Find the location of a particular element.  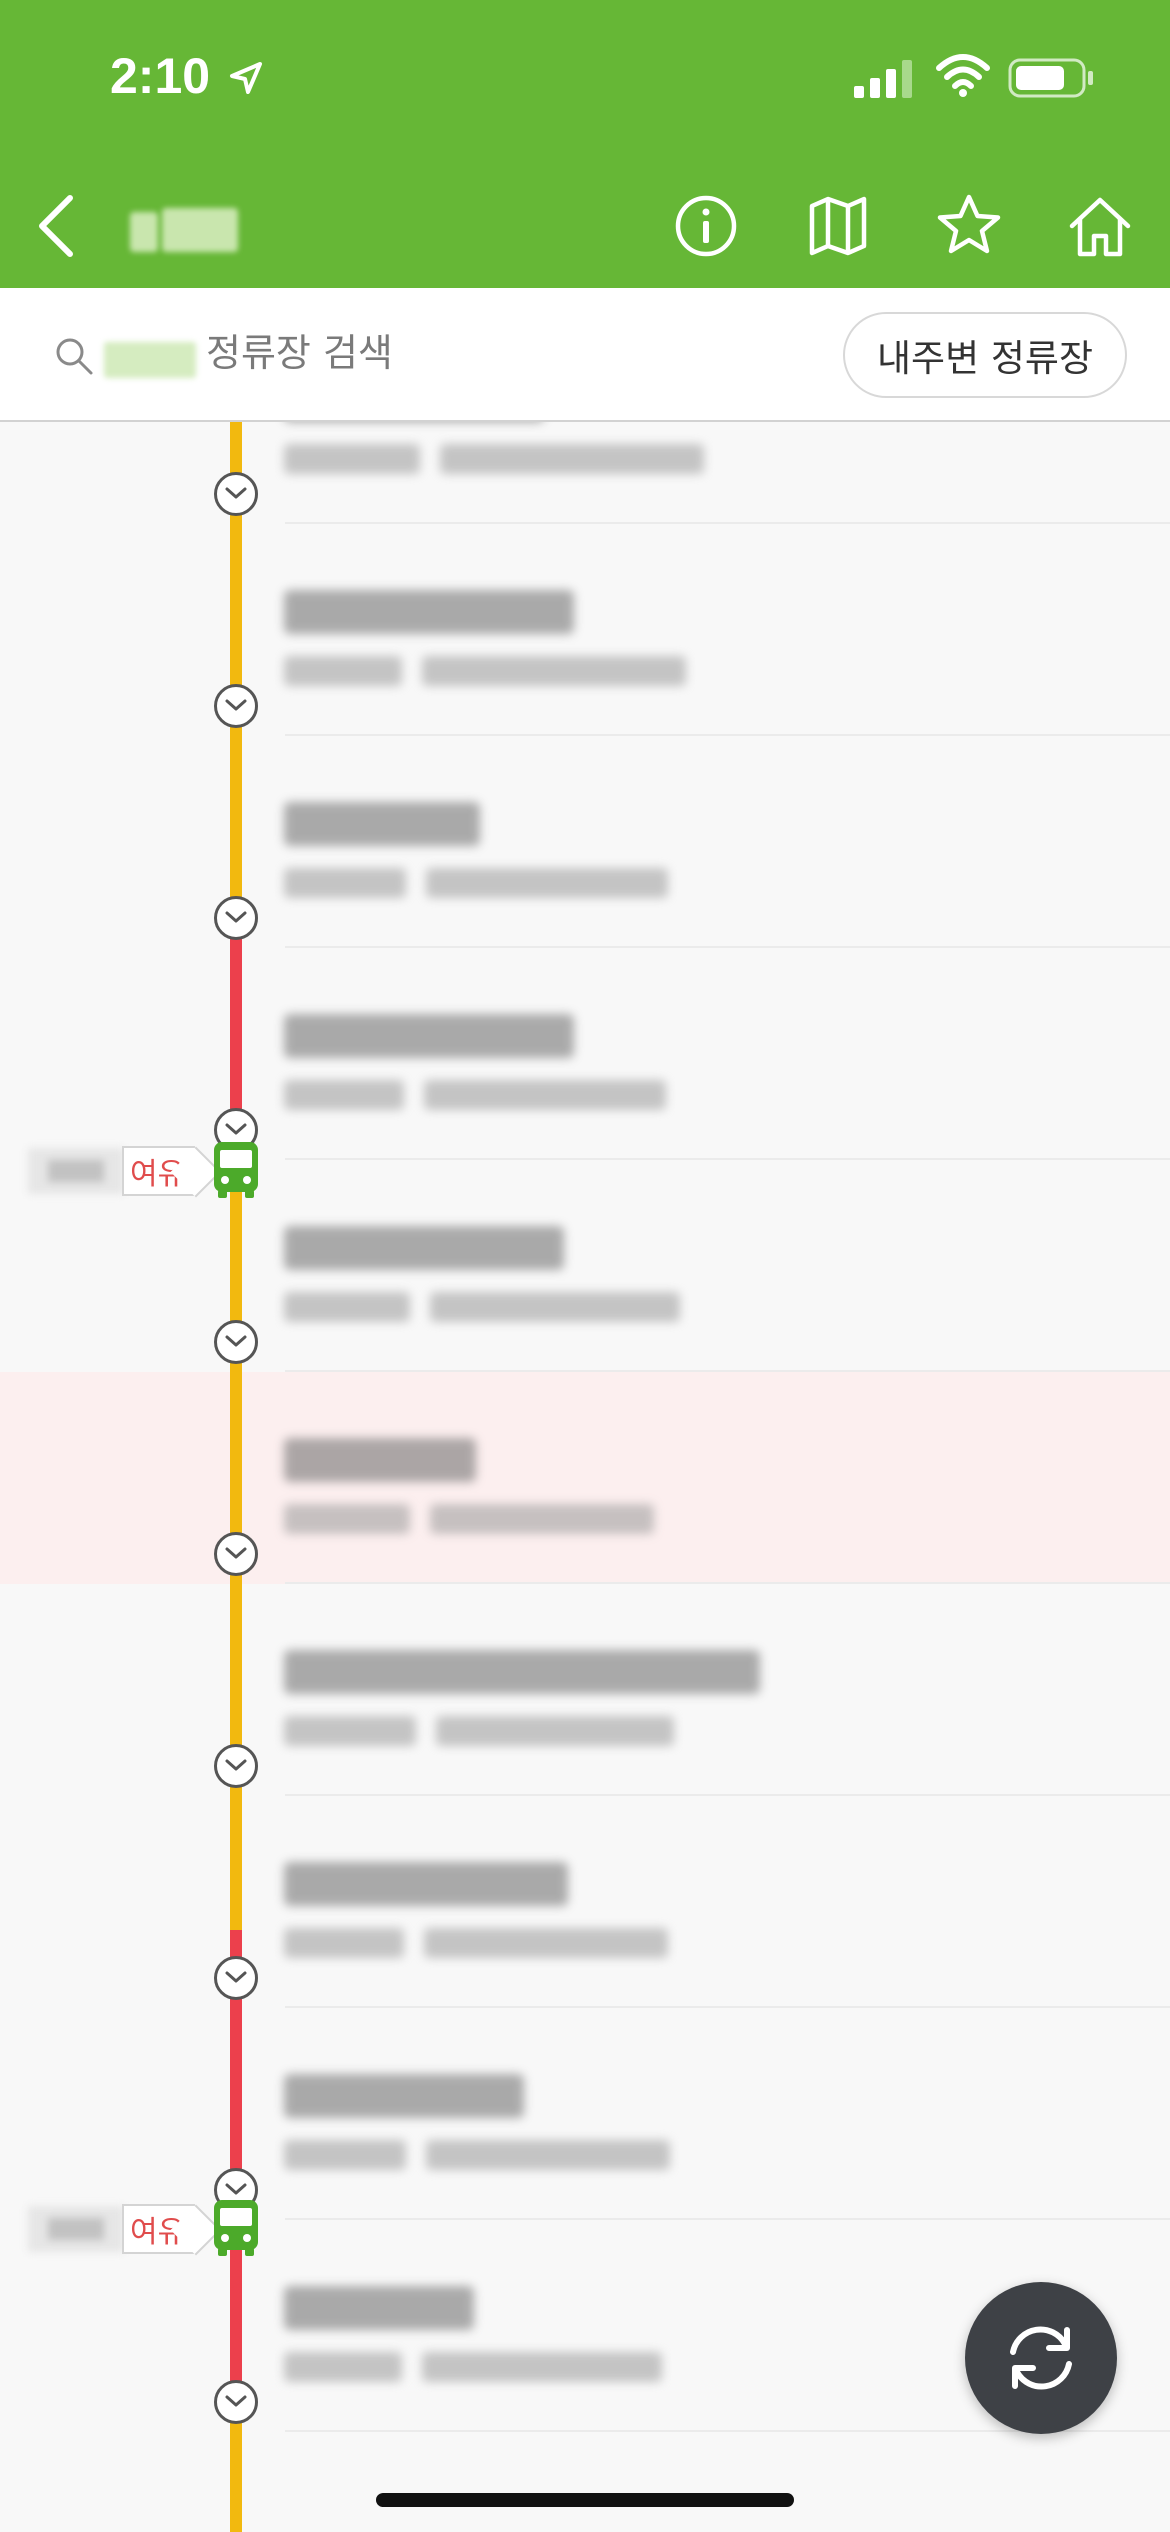

favorite-button is located at coordinates (969, 226).